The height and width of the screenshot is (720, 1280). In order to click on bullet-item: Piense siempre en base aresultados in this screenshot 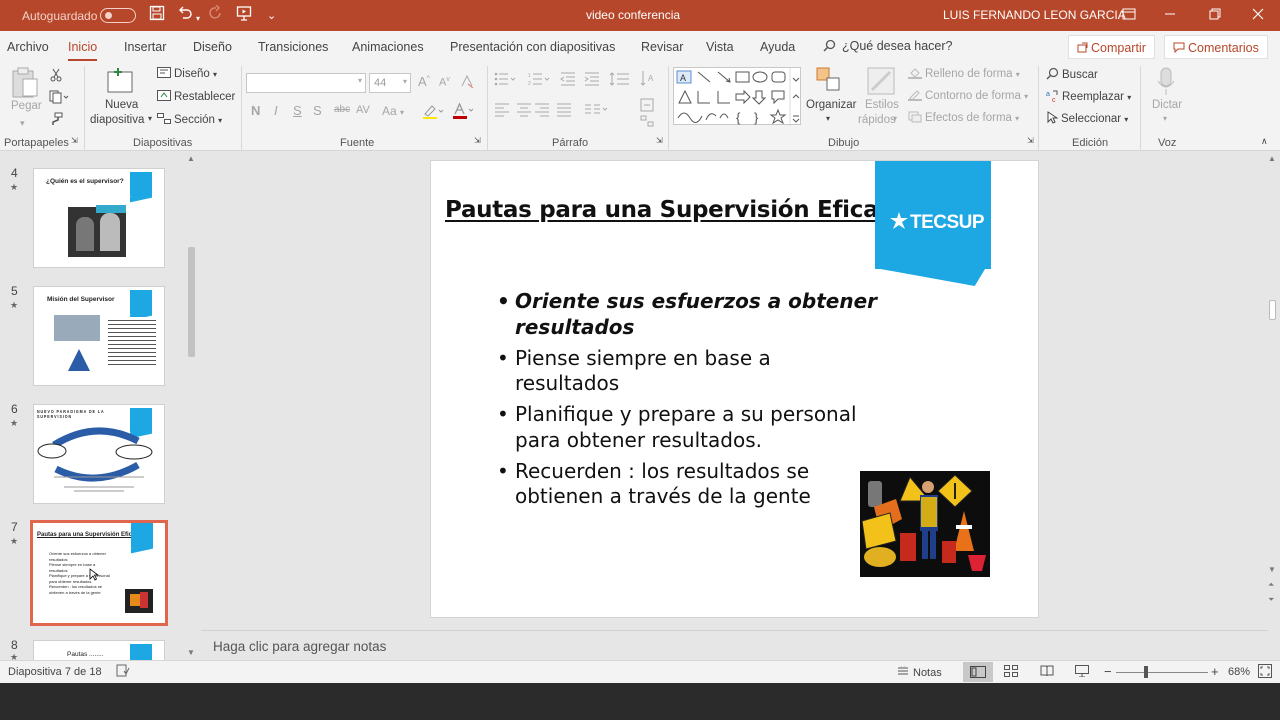, I will do `click(697, 371)`.